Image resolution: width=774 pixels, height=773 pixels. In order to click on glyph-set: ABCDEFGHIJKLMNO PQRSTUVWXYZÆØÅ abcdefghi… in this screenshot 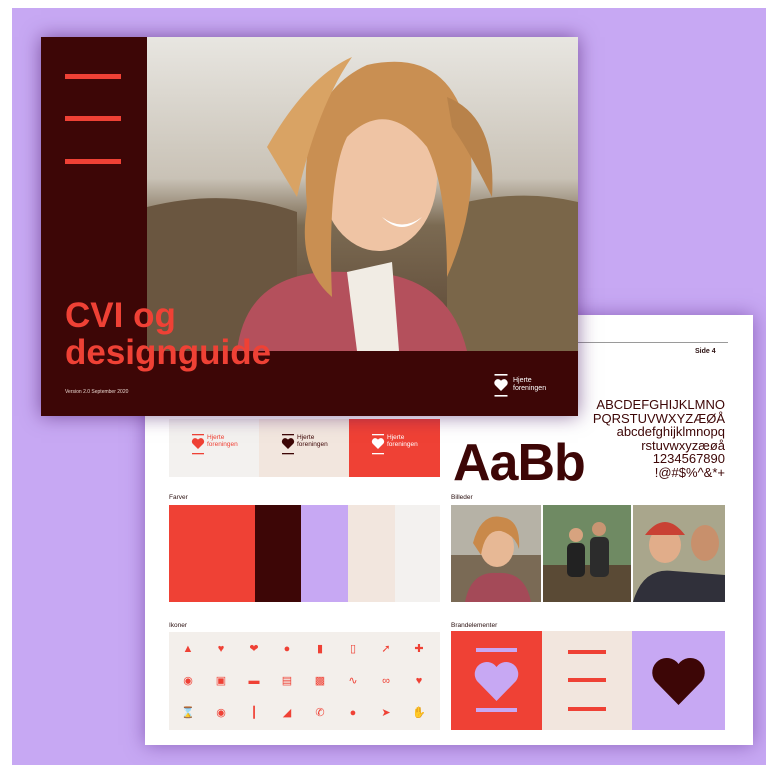, I will do `click(654, 439)`.